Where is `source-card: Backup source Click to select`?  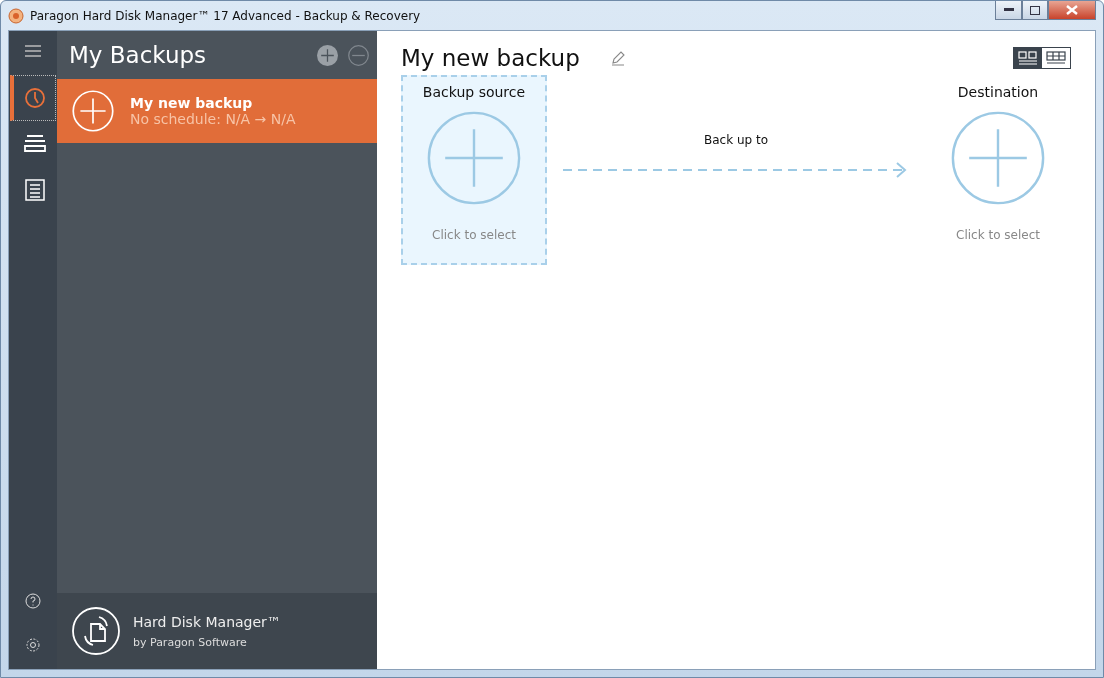
source-card: Backup source Click to select is located at coordinates (474, 170).